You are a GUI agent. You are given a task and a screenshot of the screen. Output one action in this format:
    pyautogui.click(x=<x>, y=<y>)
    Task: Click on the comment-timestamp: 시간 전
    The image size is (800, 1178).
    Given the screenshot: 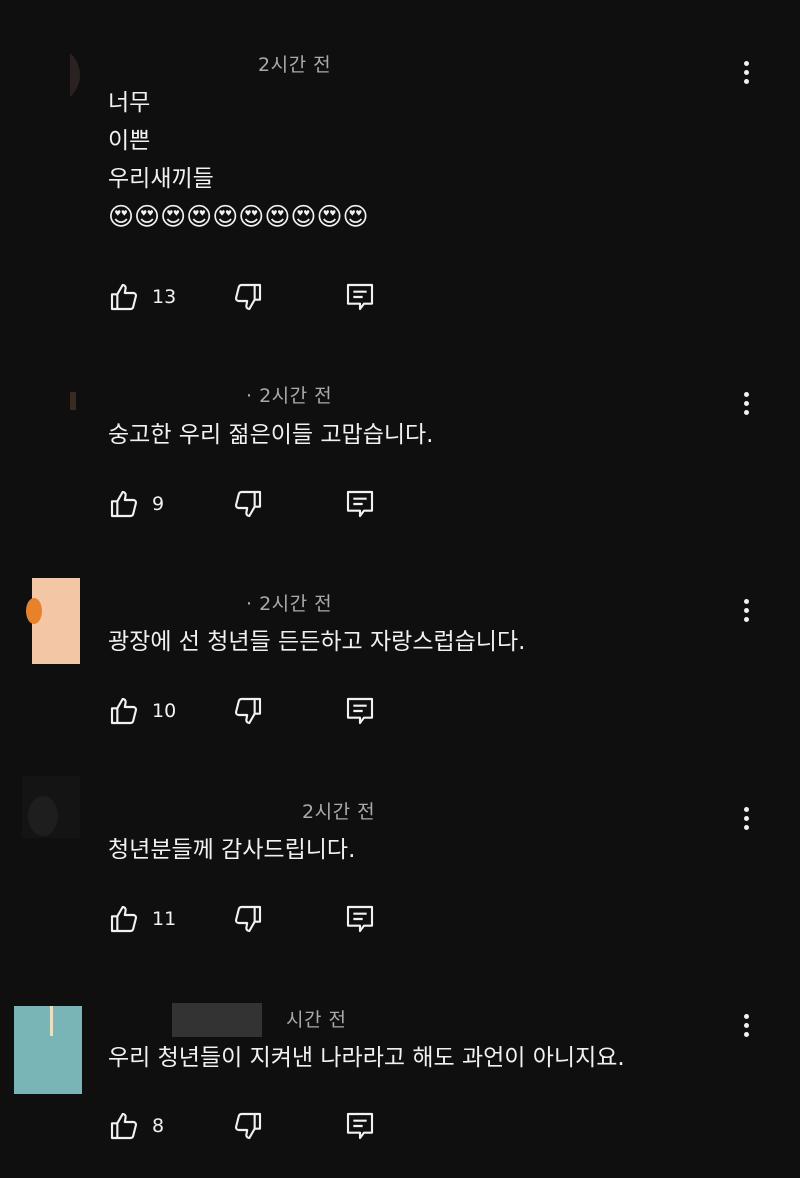 What is the action you would take?
    pyautogui.click(x=316, y=1020)
    